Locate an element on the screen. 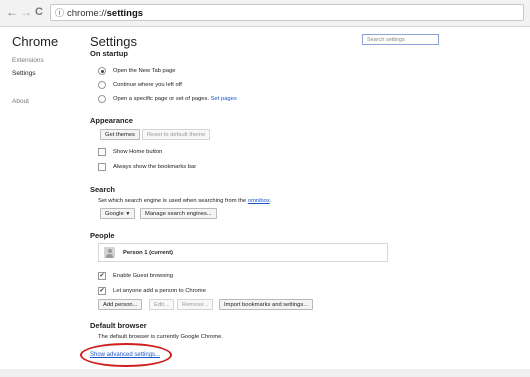  annotation-ellipse is located at coordinates (126, 355).